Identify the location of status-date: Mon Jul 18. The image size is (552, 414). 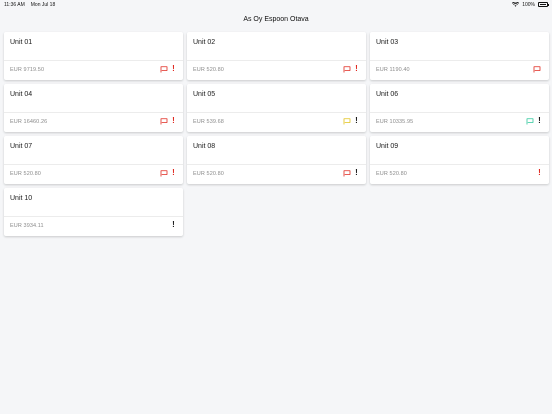
(43, 4).